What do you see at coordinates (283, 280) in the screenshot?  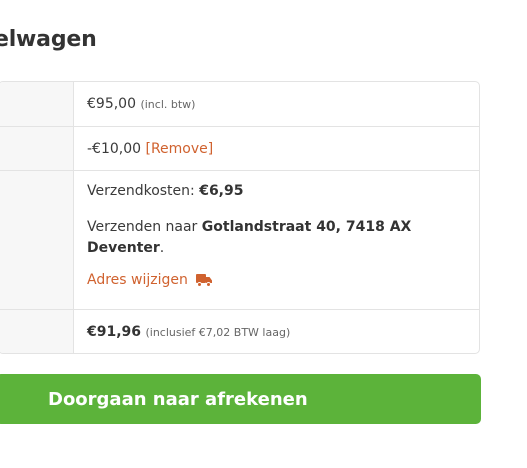 I see `change-address-button: Adres wijzigen` at bounding box center [283, 280].